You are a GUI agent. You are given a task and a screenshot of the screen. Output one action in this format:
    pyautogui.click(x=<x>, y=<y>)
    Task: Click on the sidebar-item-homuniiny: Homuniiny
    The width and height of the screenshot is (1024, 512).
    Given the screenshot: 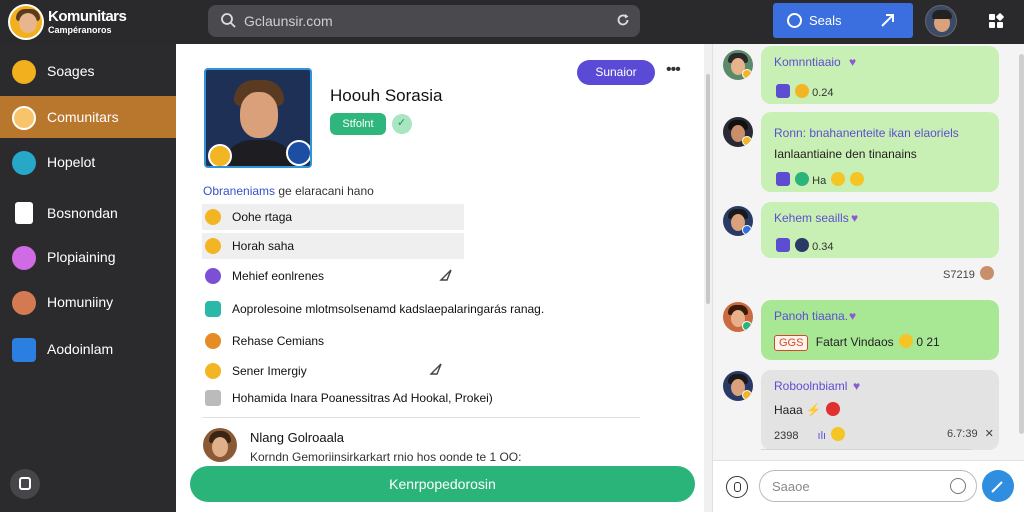 What is the action you would take?
    pyautogui.click(x=88, y=302)
    